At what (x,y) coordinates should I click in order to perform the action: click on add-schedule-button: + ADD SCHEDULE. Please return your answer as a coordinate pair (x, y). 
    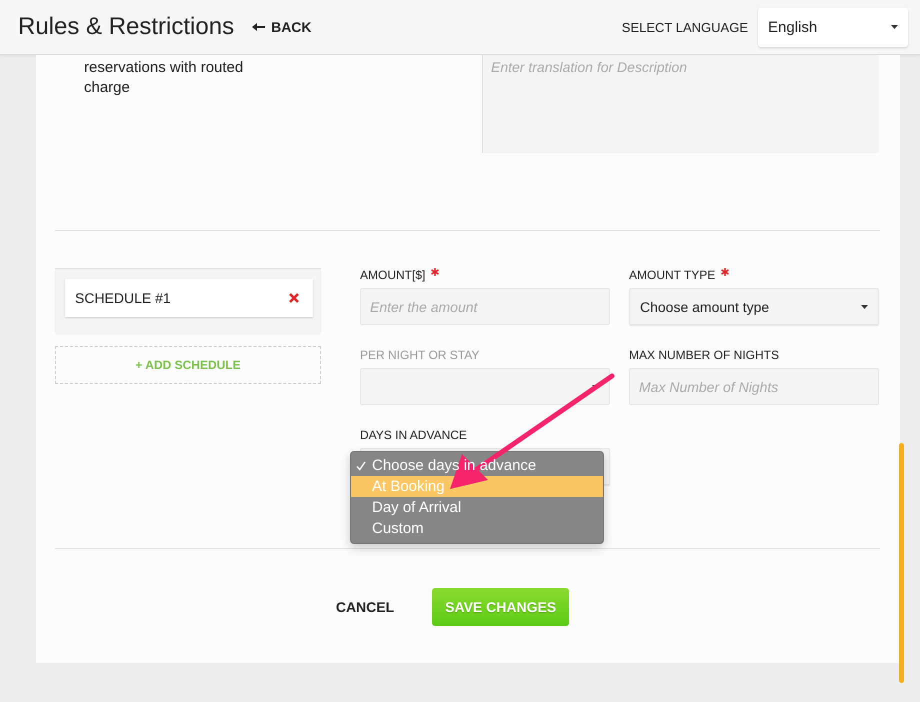
    Looking at the image, I should click on (188, 365).